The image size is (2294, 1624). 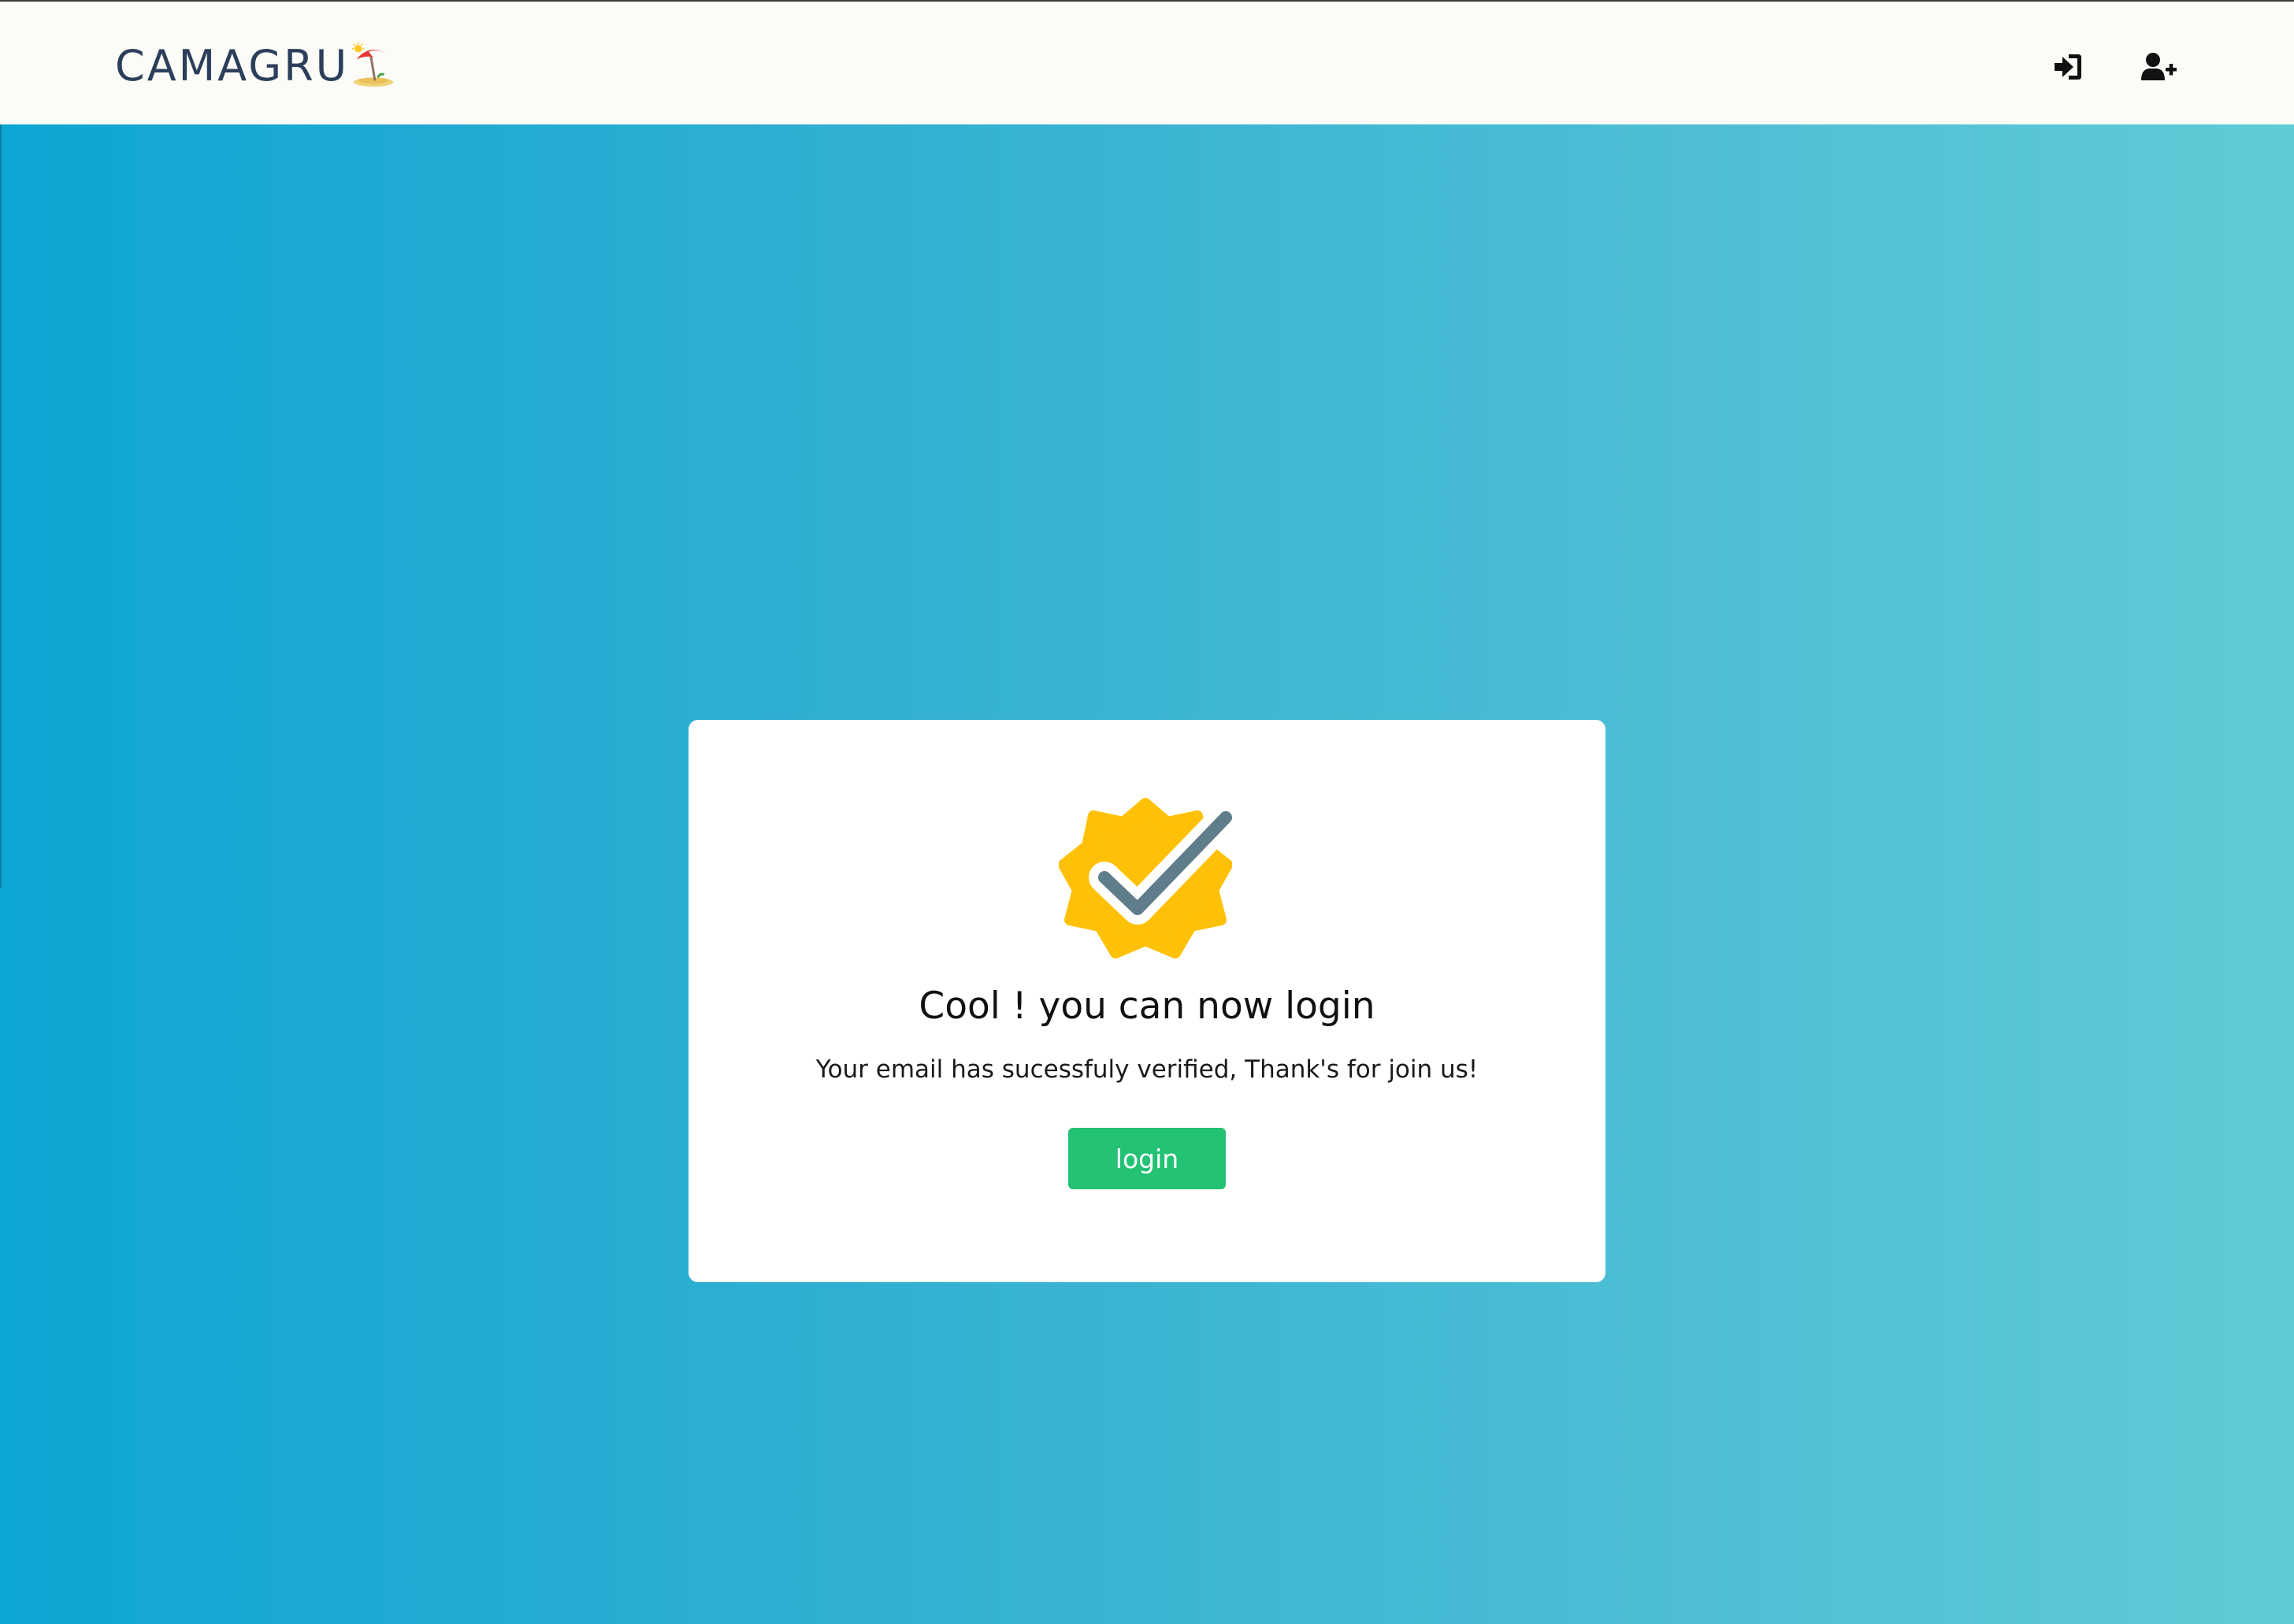 I want to click on sign-in-icon, so click(x=2068, y=67).